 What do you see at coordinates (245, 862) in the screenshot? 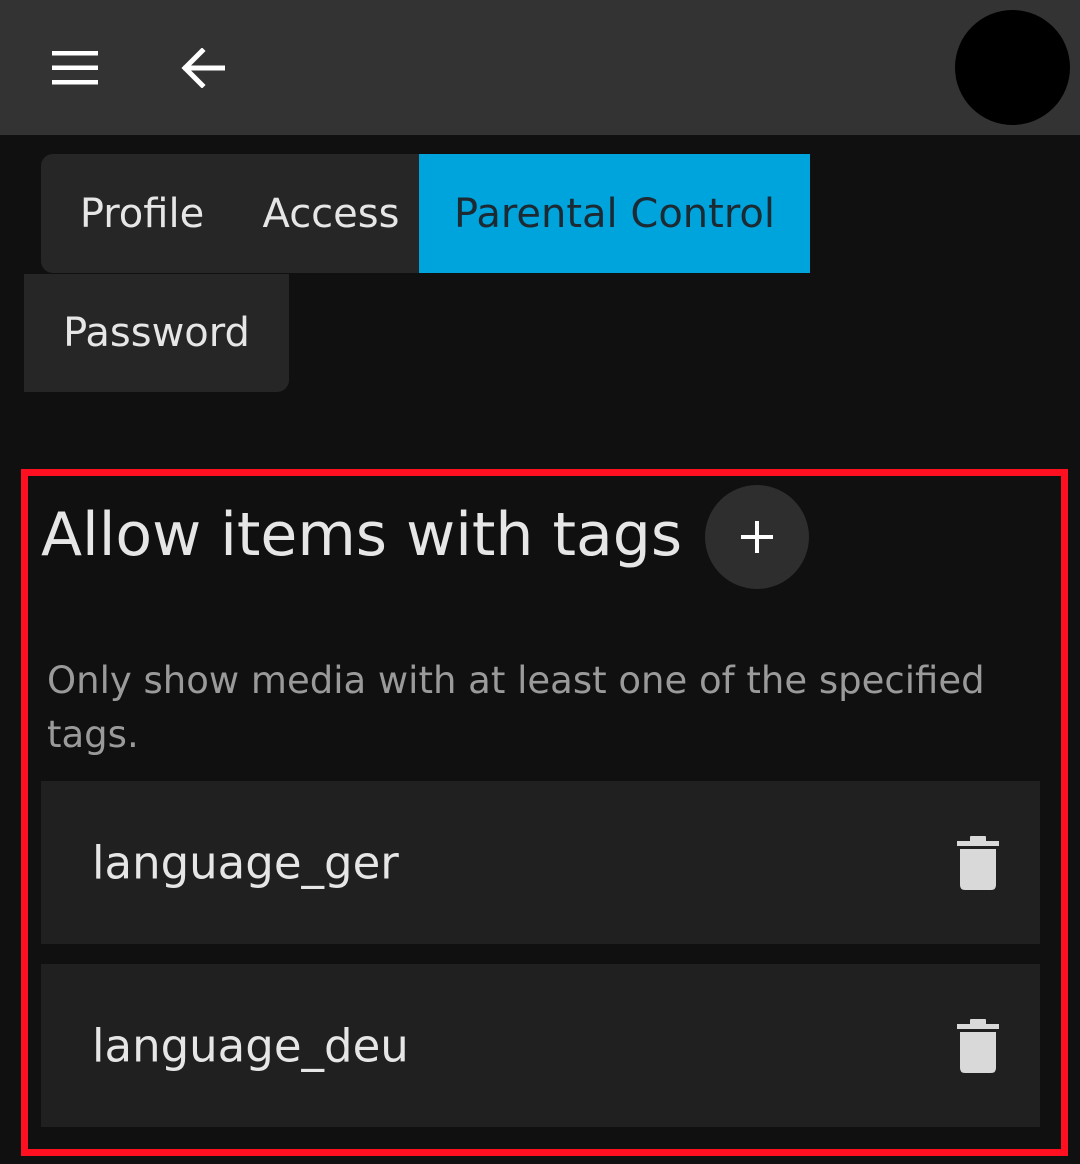
I see `tag-label: language_ger` at bounding box center [245, 862].